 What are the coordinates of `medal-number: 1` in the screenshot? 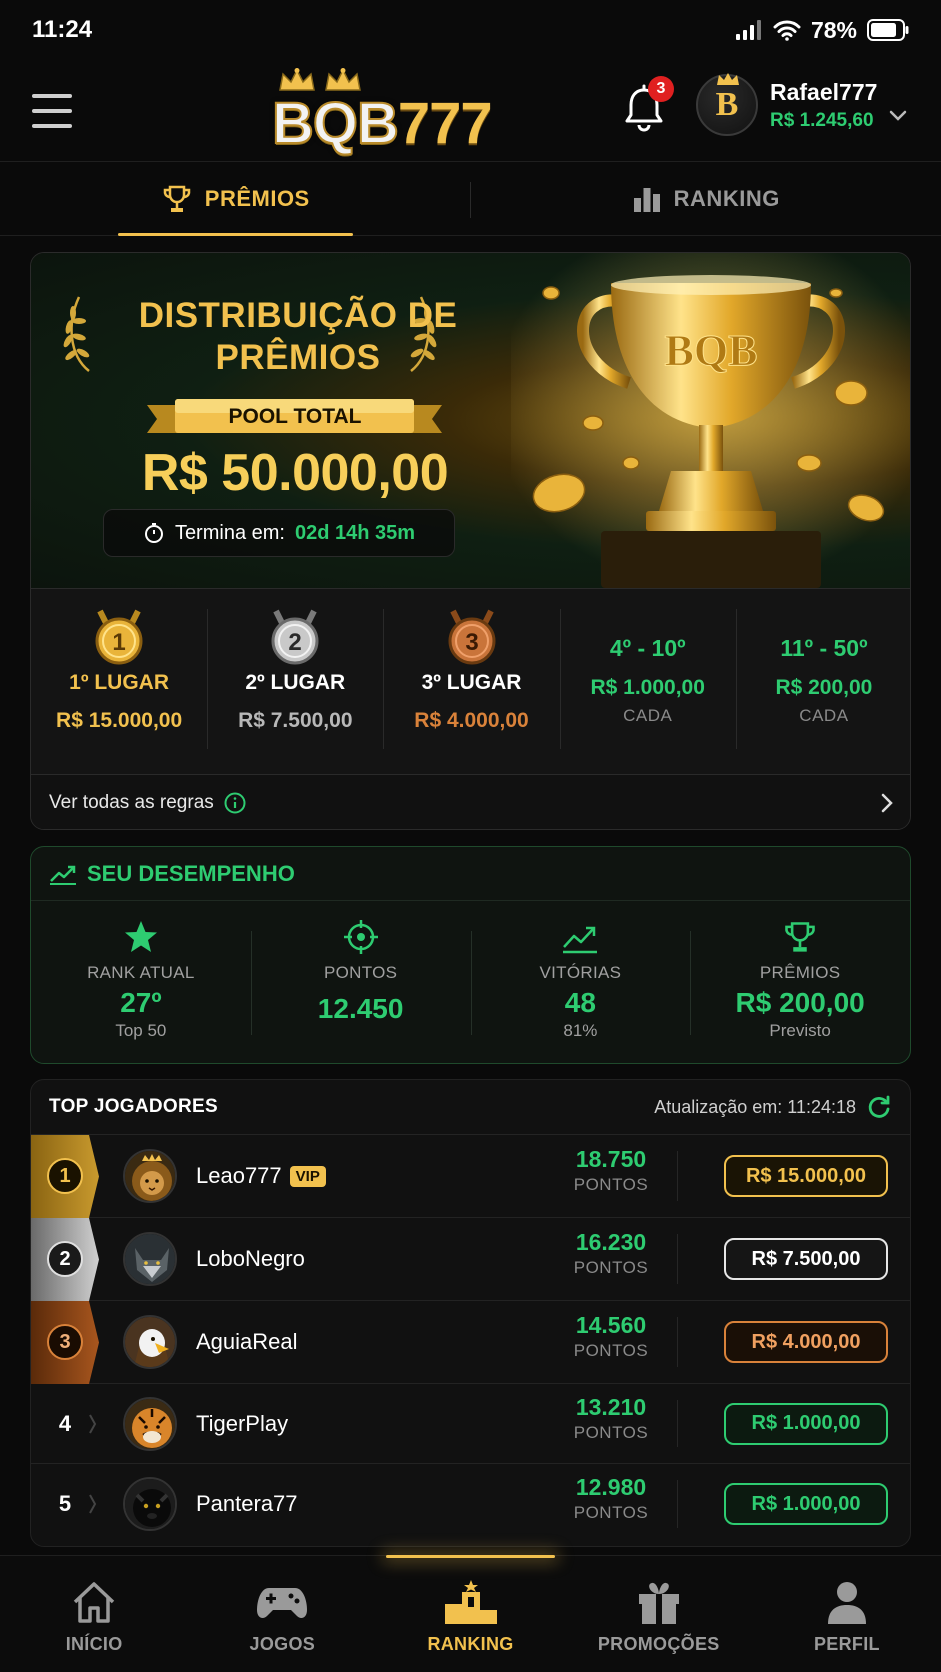 It's located at (118, 642).